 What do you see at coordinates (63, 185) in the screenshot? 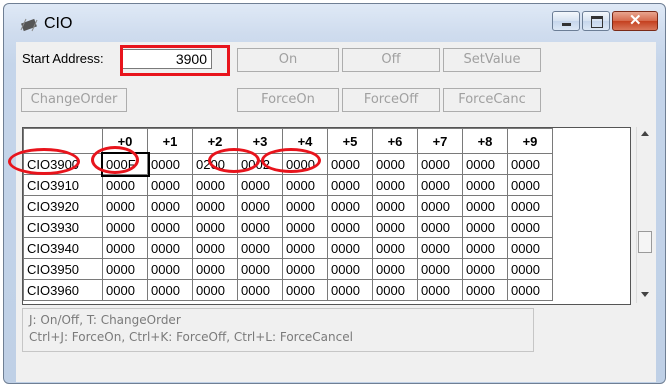
I see `row-address: CIO3910` at bounding box center [63, 185].